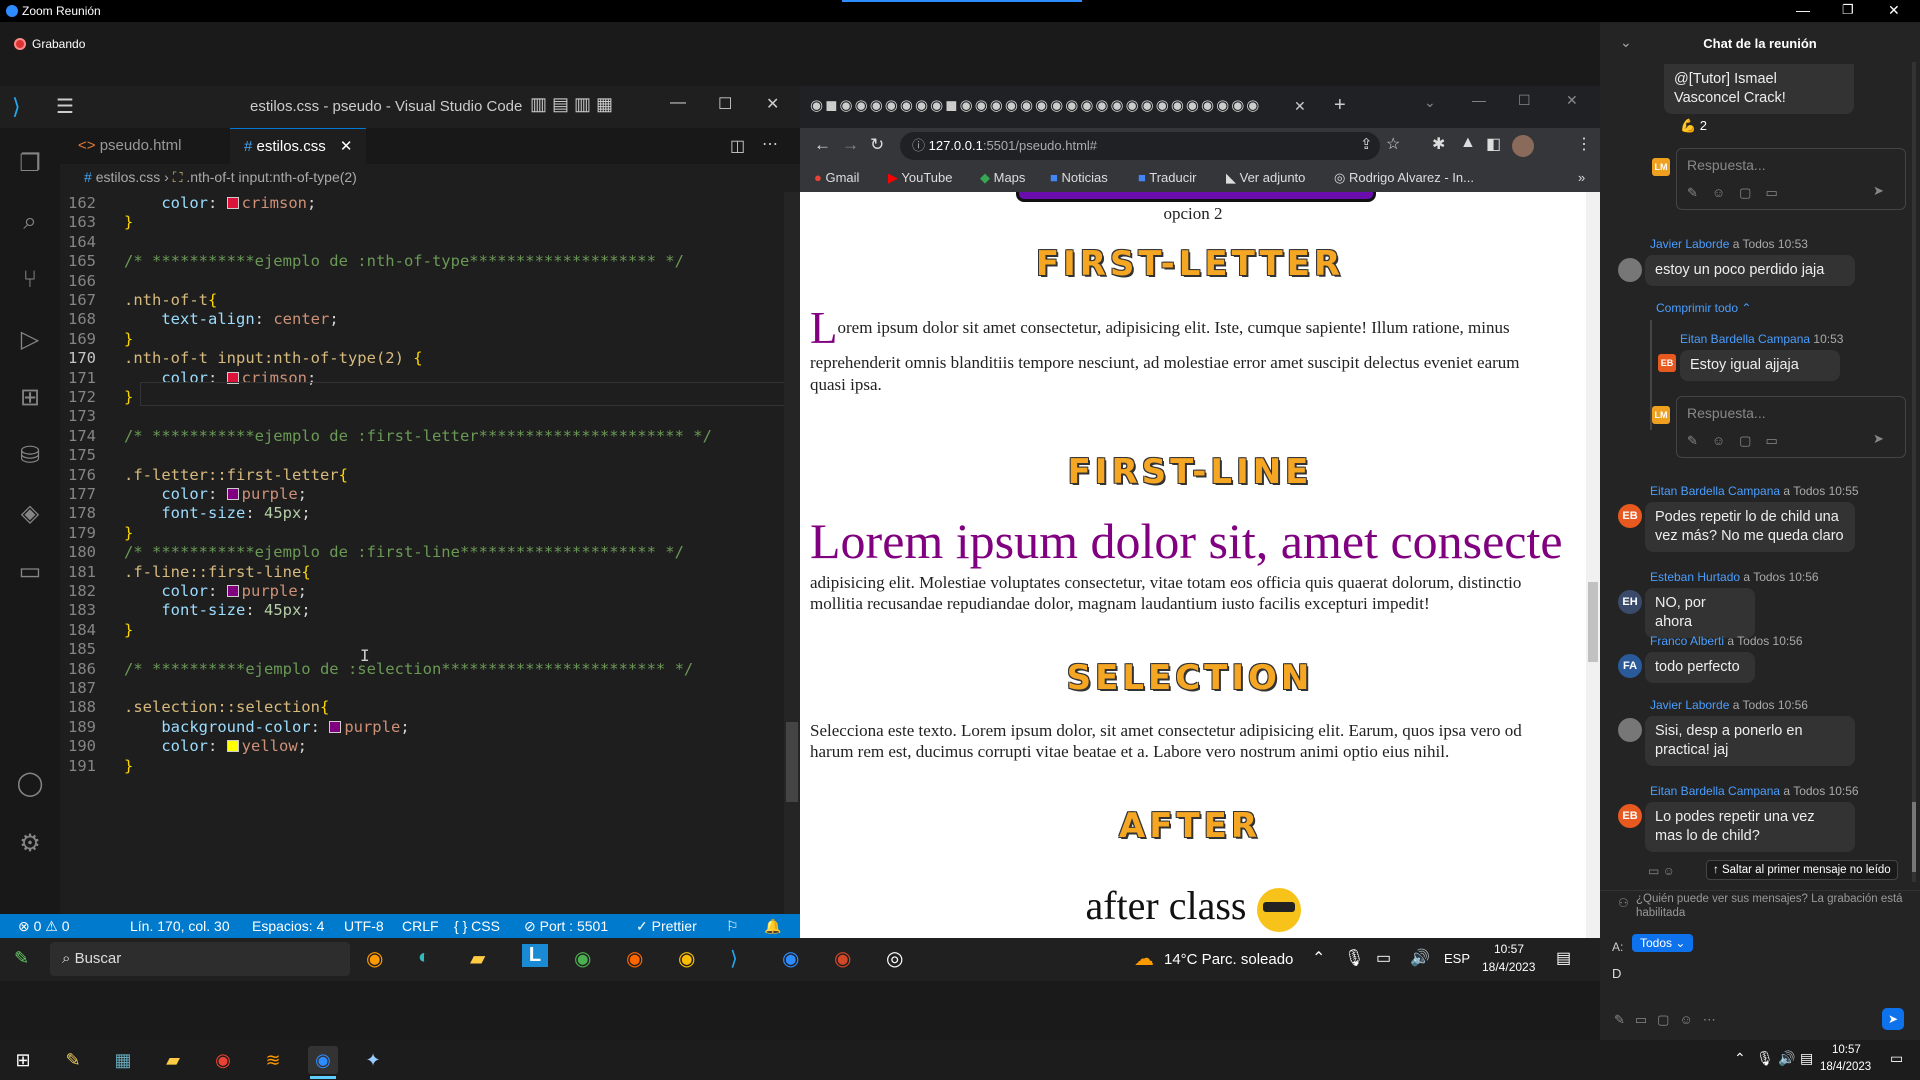 The width and height of the screenshot is (1920, 1080). What do you see at coordinates (1765, 1058) in the screenshot?
I see `mic-icon: 🎙` at bounding box center [1765, 1058].